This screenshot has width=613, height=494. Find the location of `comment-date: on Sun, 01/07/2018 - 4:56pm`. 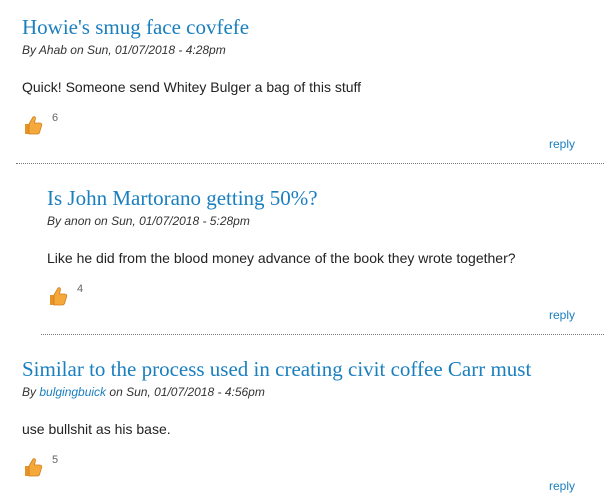

comment-date: on Sun, 01/07/2018 - 4:56pm is located at coordinates (185, 392).